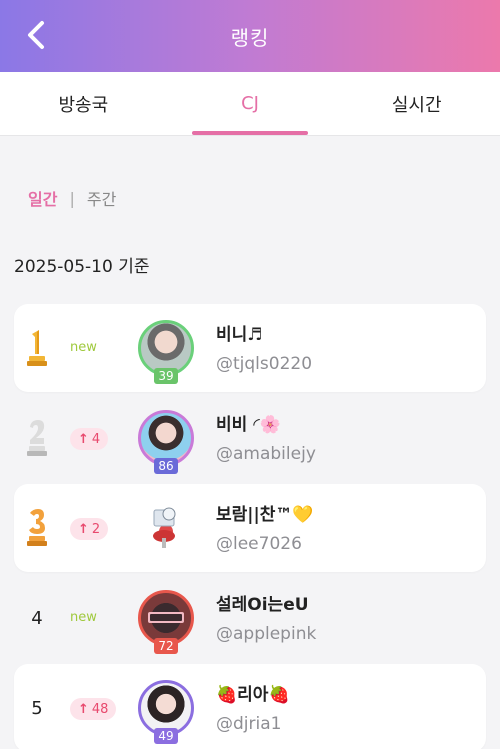  I want to click on tab-bar: 방송국 CJ 실시간, so click(250, 104).